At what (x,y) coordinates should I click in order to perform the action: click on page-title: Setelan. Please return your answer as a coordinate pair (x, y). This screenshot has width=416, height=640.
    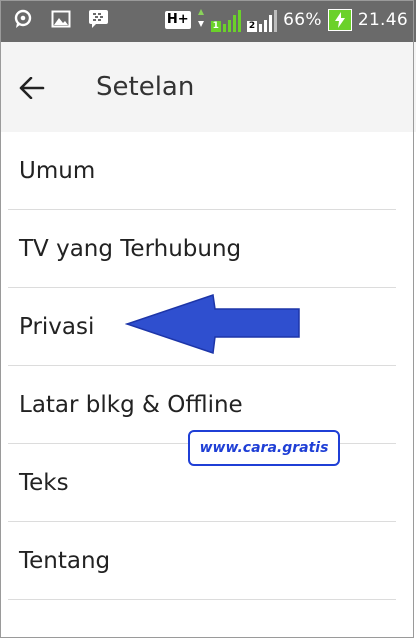
    Looking at the image, I should click on (145, 87).